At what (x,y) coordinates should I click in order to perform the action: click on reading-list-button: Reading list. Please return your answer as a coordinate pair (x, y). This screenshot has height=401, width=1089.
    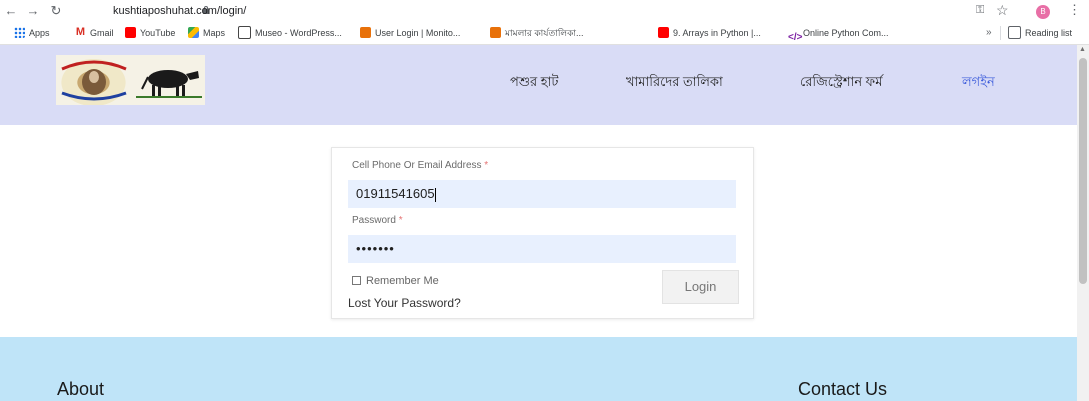
    Looking at the image, I should click on (1040, 33).